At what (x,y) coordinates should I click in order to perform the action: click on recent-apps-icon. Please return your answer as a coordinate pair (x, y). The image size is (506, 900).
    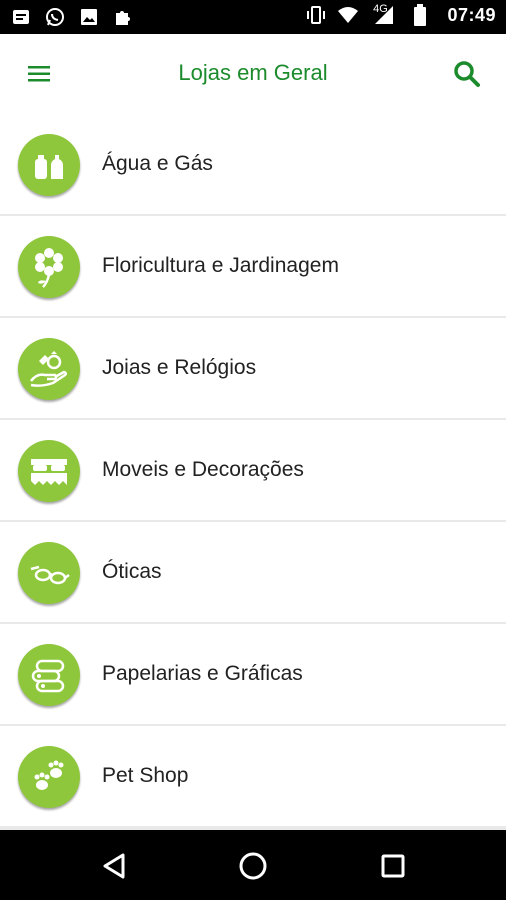
    Looking at the image, I should click on (393, 866).